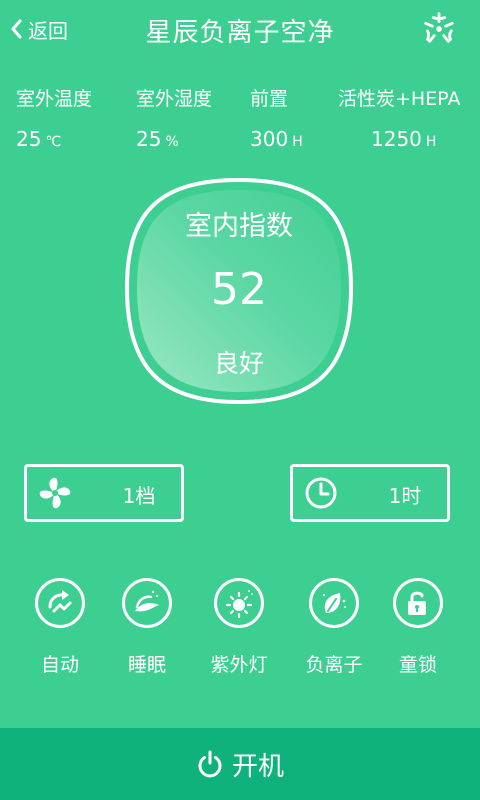  I want to click on mode-sleep-button: 睡眠, so click(147, 627).